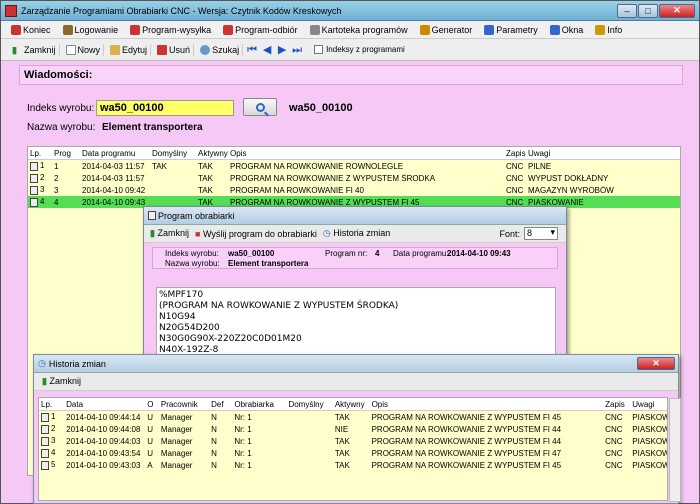  I want to click on menu-item-3: Program-odbiór, so click(260, 30).